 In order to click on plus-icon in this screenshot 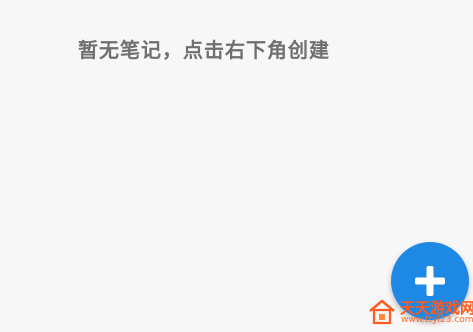, I will do `click(430, 281)`.